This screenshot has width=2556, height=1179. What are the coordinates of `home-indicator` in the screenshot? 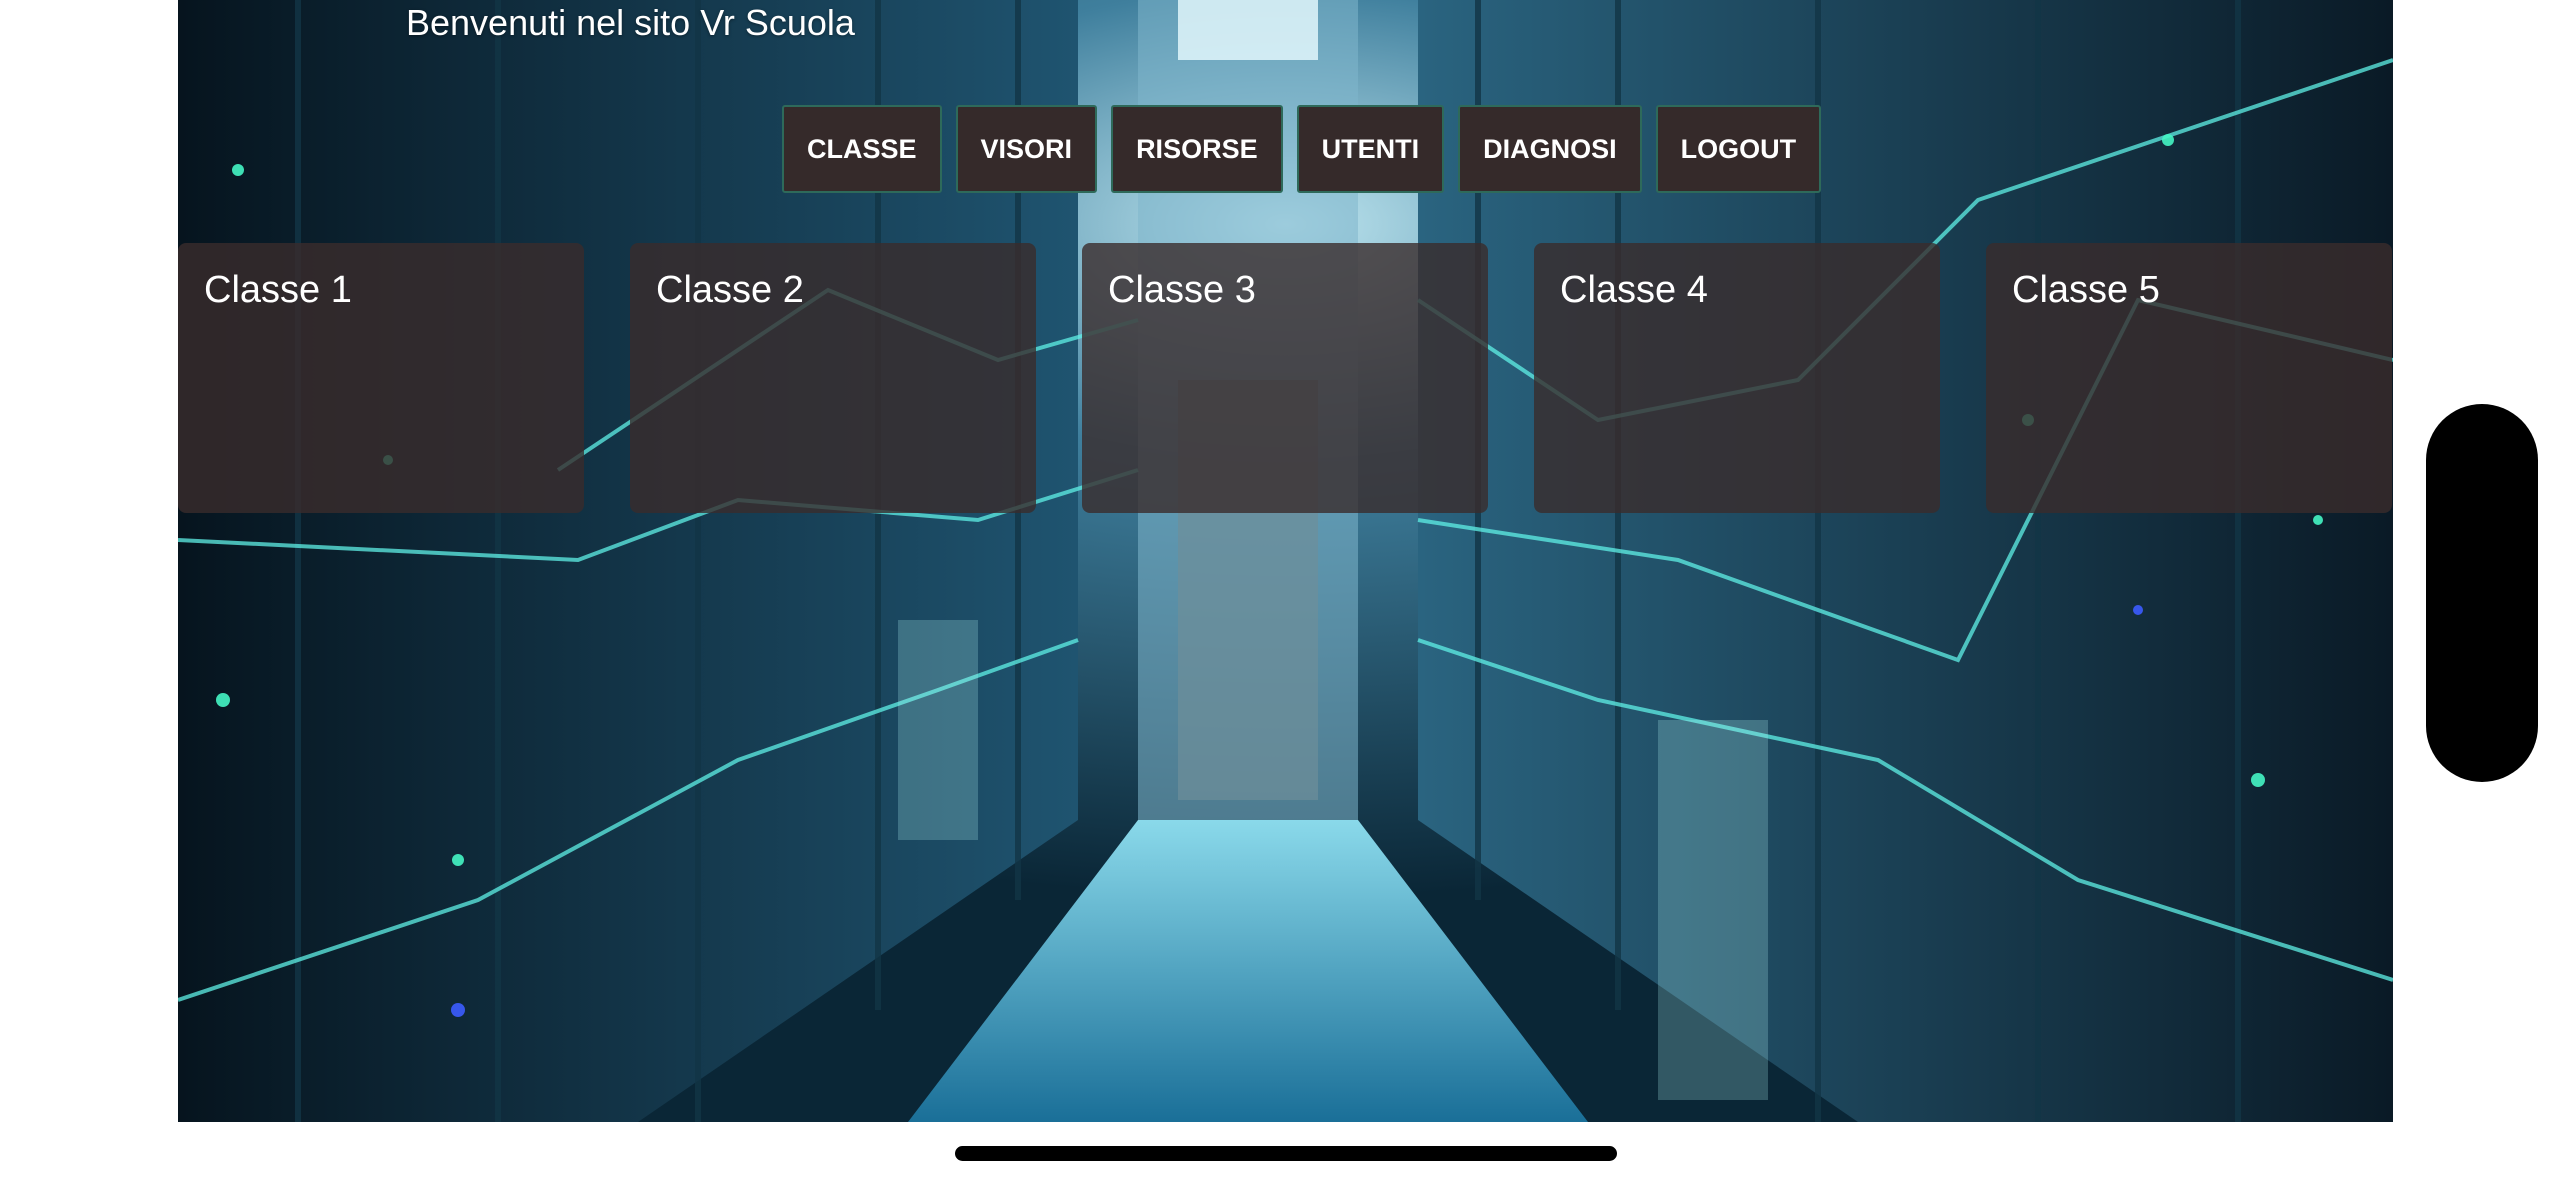 It's located at (1286, 1153).